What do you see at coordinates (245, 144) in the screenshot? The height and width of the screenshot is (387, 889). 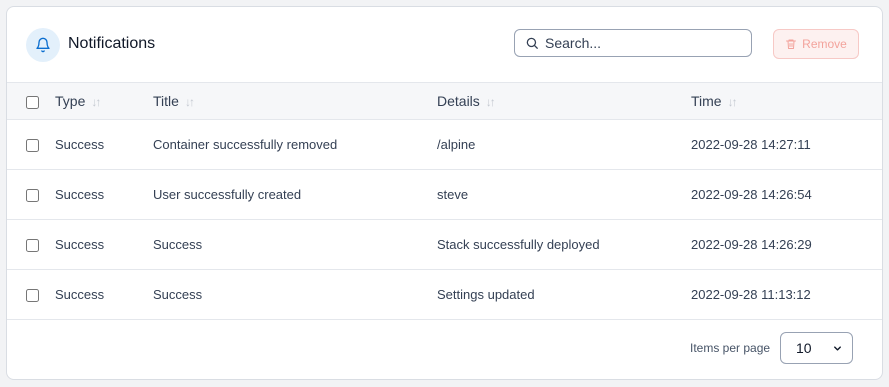 I see `cell-title: Container successfully removed` at bounding box center [245, 144].